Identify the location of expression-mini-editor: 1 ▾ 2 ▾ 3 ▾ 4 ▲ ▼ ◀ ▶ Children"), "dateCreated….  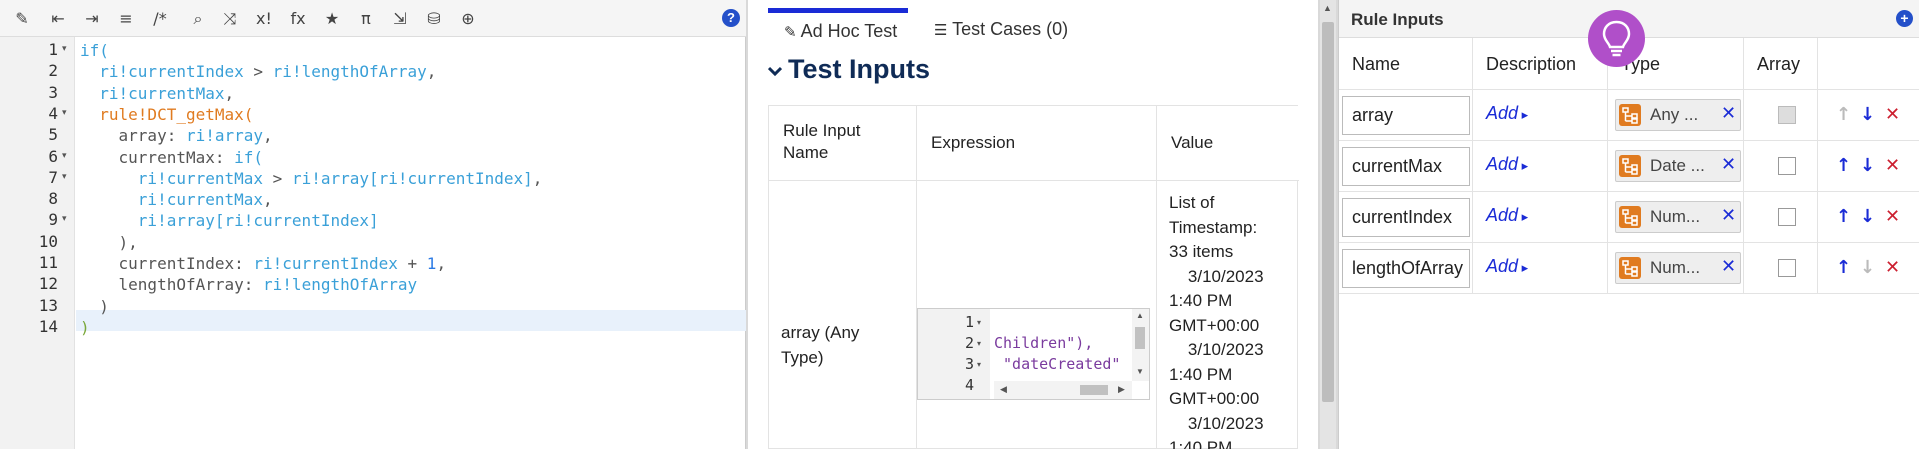
(1033, 354).